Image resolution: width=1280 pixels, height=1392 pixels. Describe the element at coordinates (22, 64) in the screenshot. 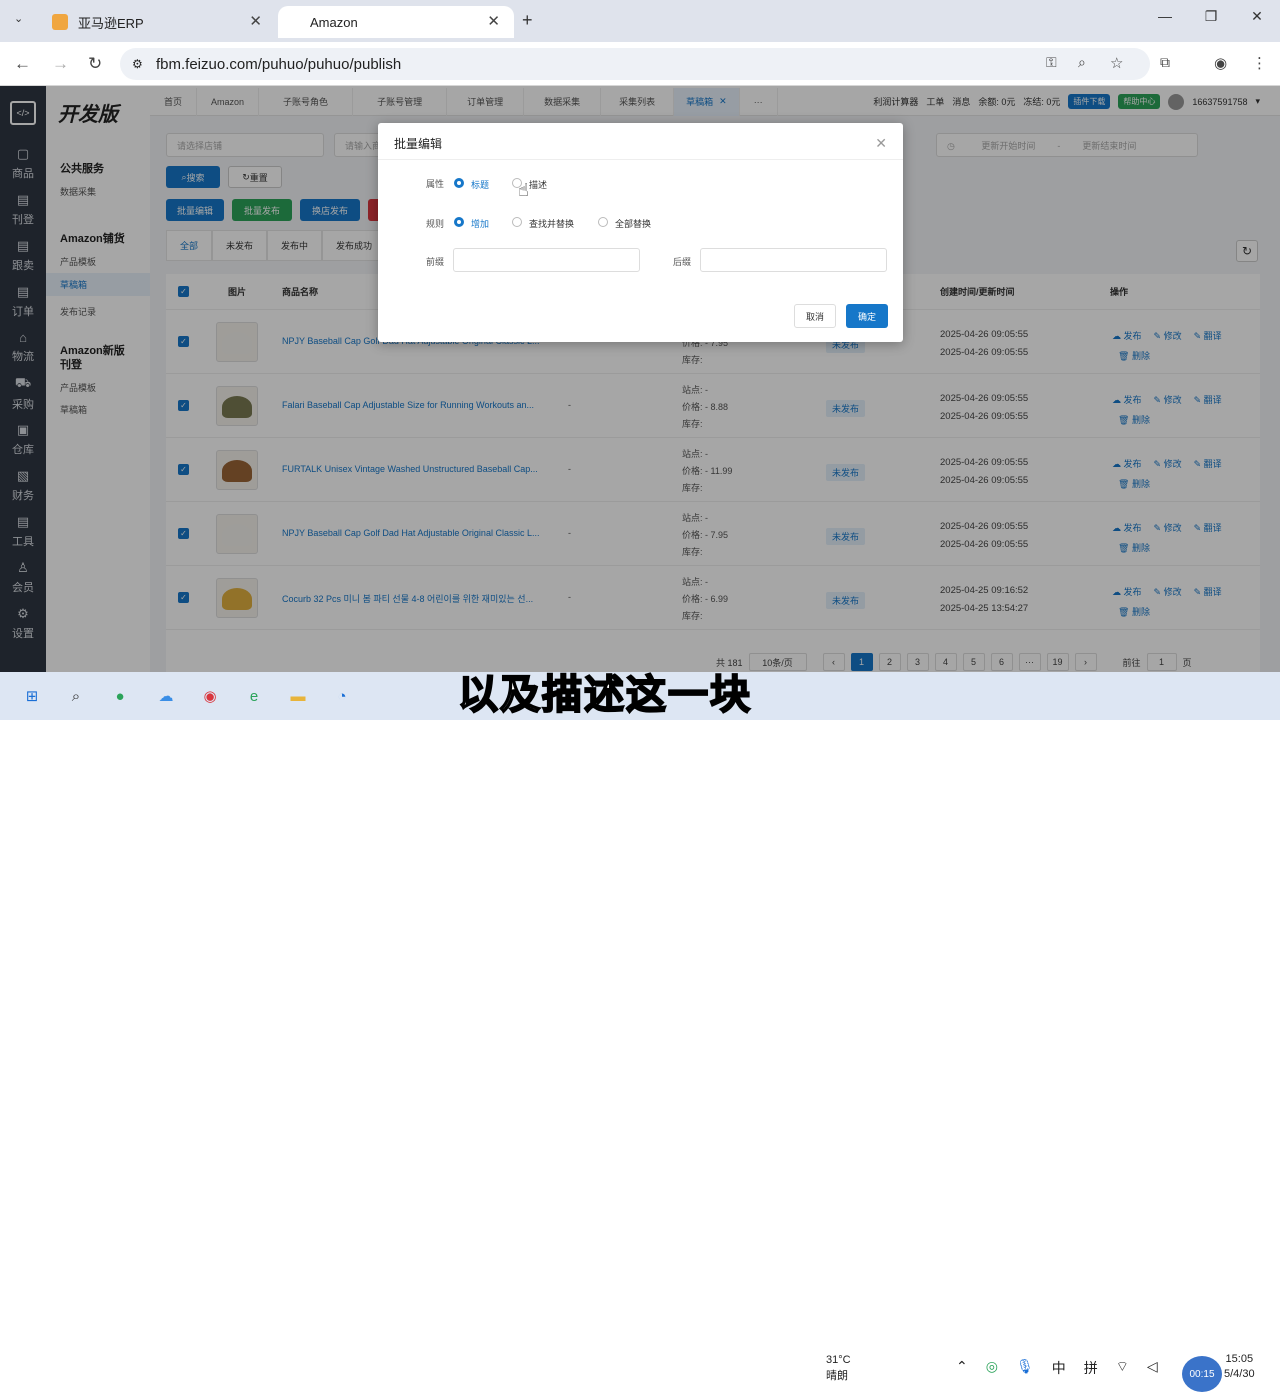

I see `back-icon: ←` at that location.